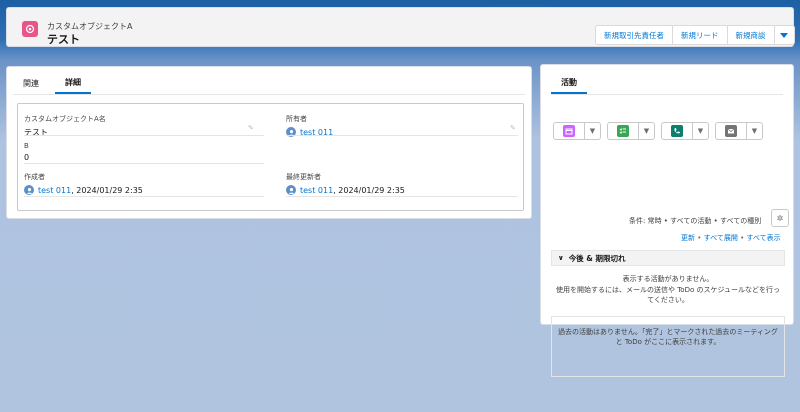  I want to click on modified-by-link: test 011, so click(316, 190).